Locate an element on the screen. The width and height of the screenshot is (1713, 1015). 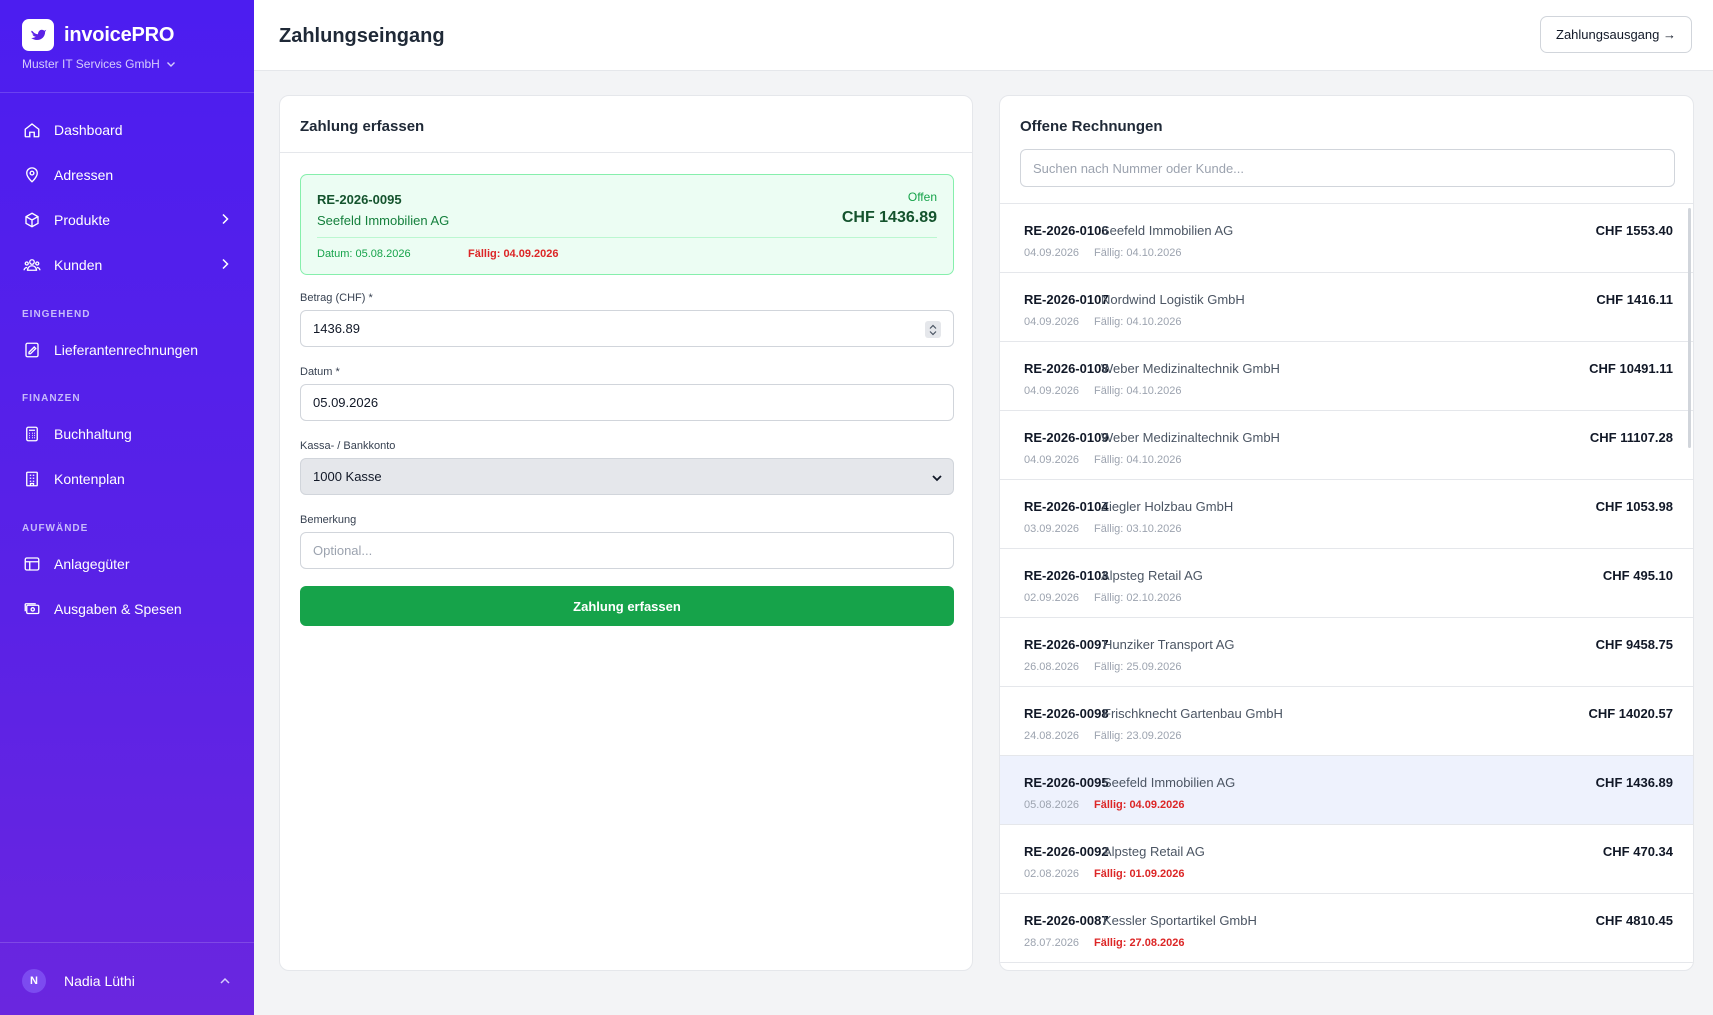
invoice-due: Fällig: 04.09.2026 is located at coordinates (1139, 805).